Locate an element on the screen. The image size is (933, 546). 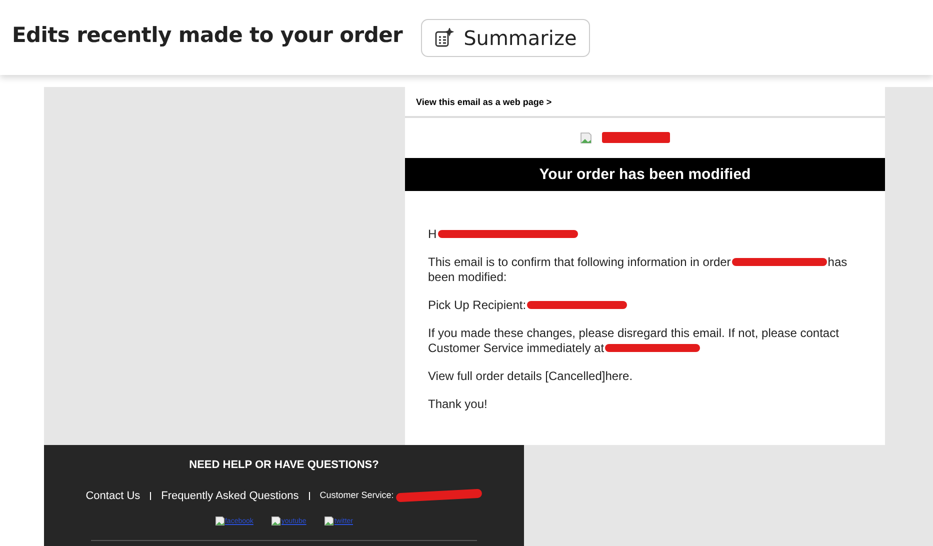
page-title: Edits recently made to your order is located at coordinates (207, 35).